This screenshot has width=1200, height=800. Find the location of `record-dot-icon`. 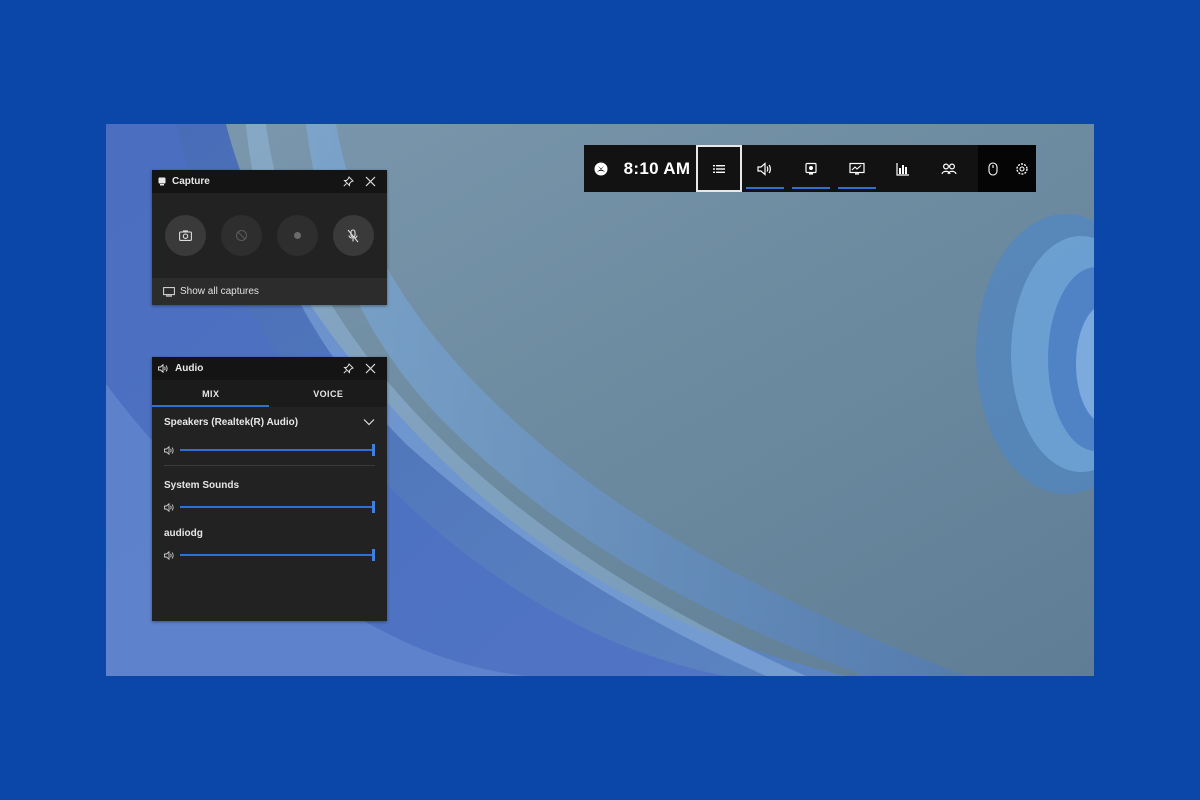

record-dot-icon is located at coordinates (297, 235).